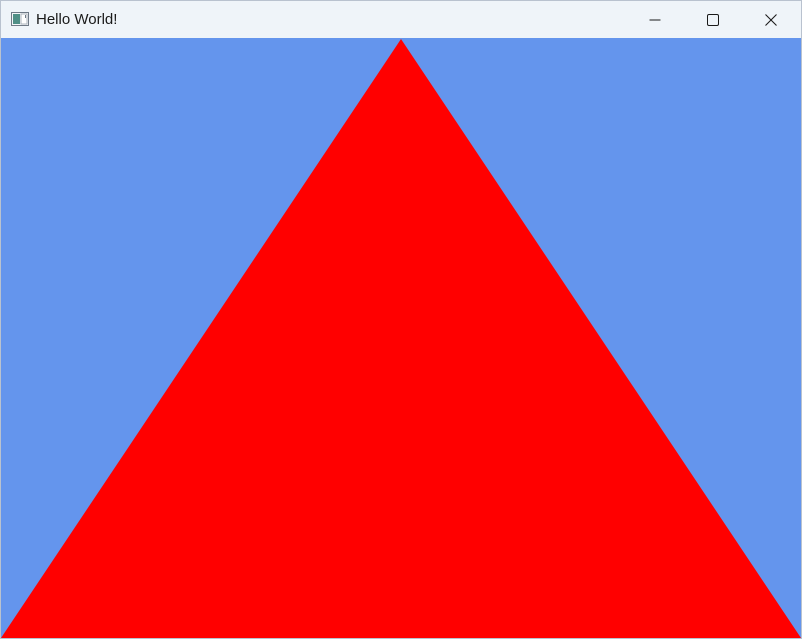 This screenshot has height=639, width=802. I want to click on close-icon, so click(771, 19).